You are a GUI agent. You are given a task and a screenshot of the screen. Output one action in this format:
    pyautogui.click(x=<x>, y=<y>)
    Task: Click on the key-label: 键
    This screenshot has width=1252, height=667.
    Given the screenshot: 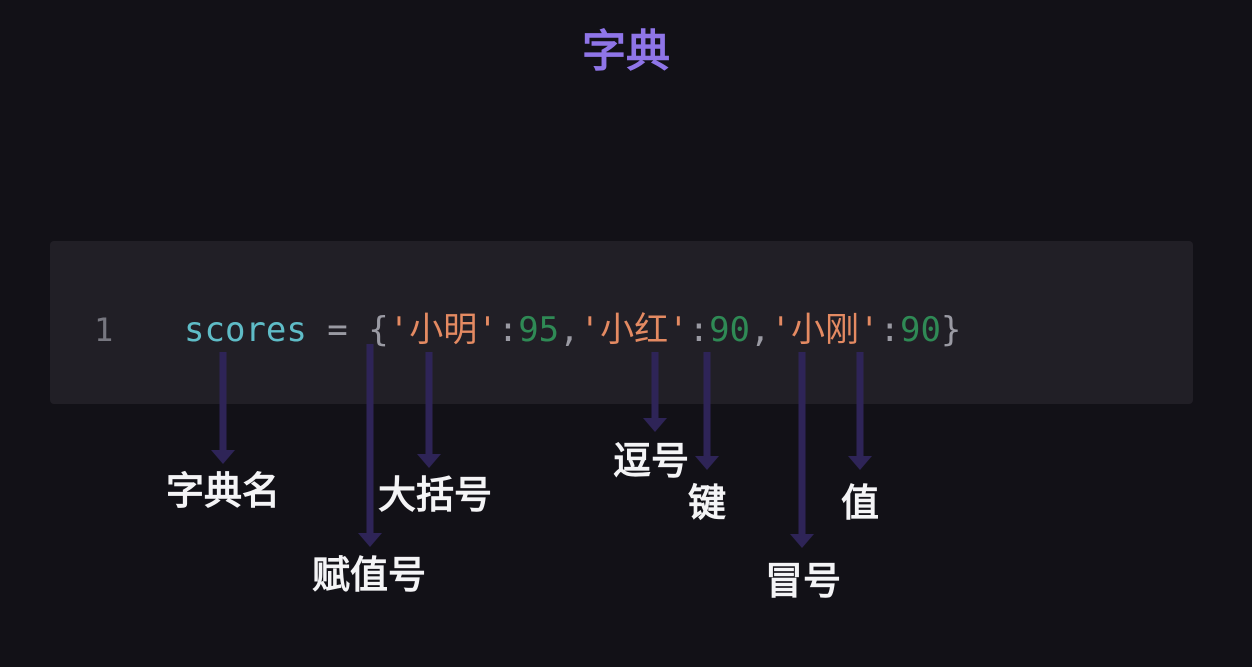 What is the action you would take?
    pyautogui.click(x=707, y=503)
    